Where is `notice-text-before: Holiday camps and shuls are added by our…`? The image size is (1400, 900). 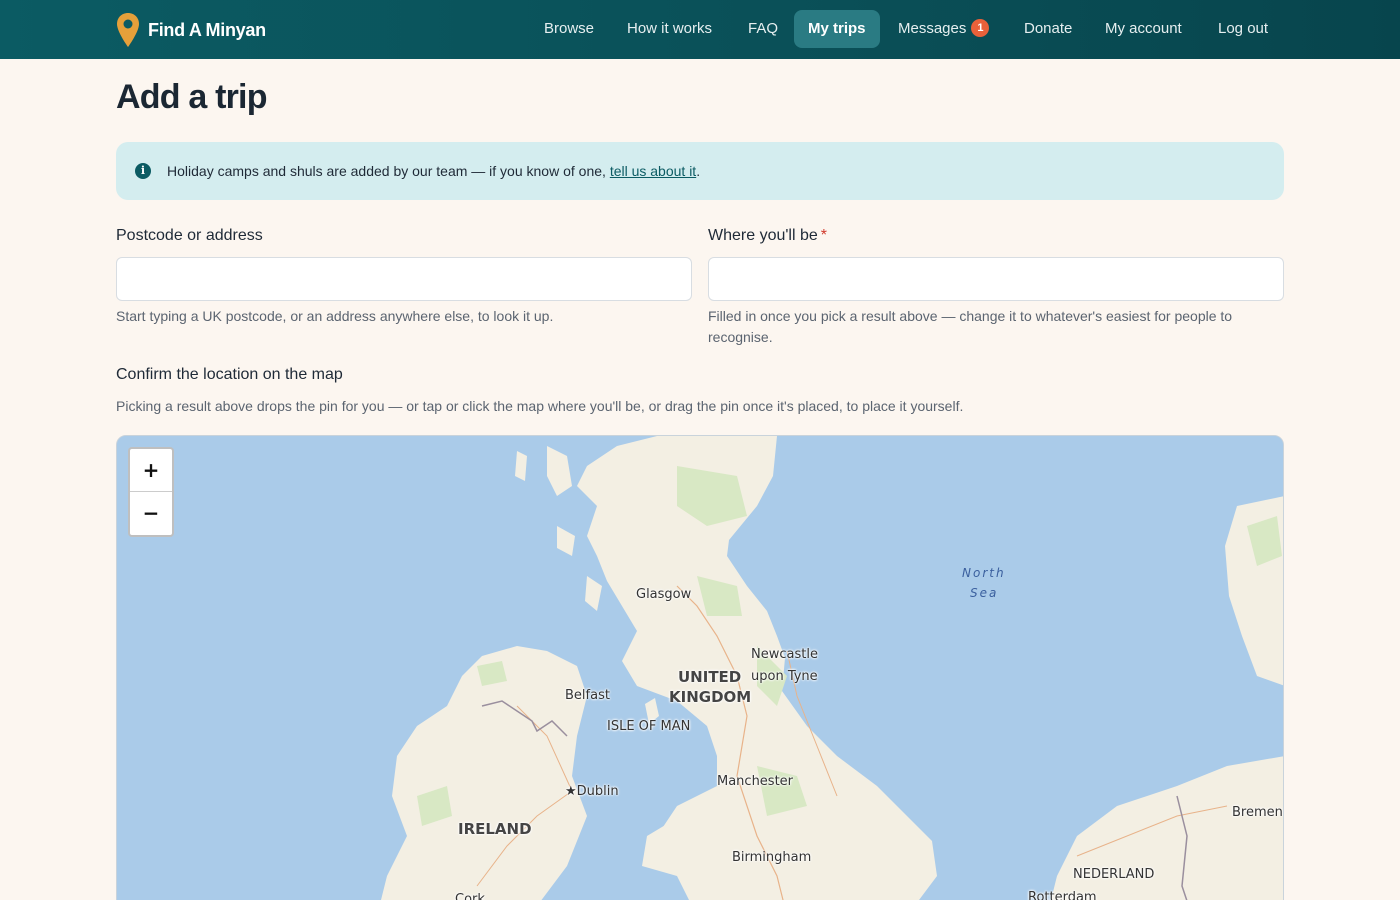 notice-text-before: Holiday camps and shuls are added by our… is located at coordinates (388, 171).